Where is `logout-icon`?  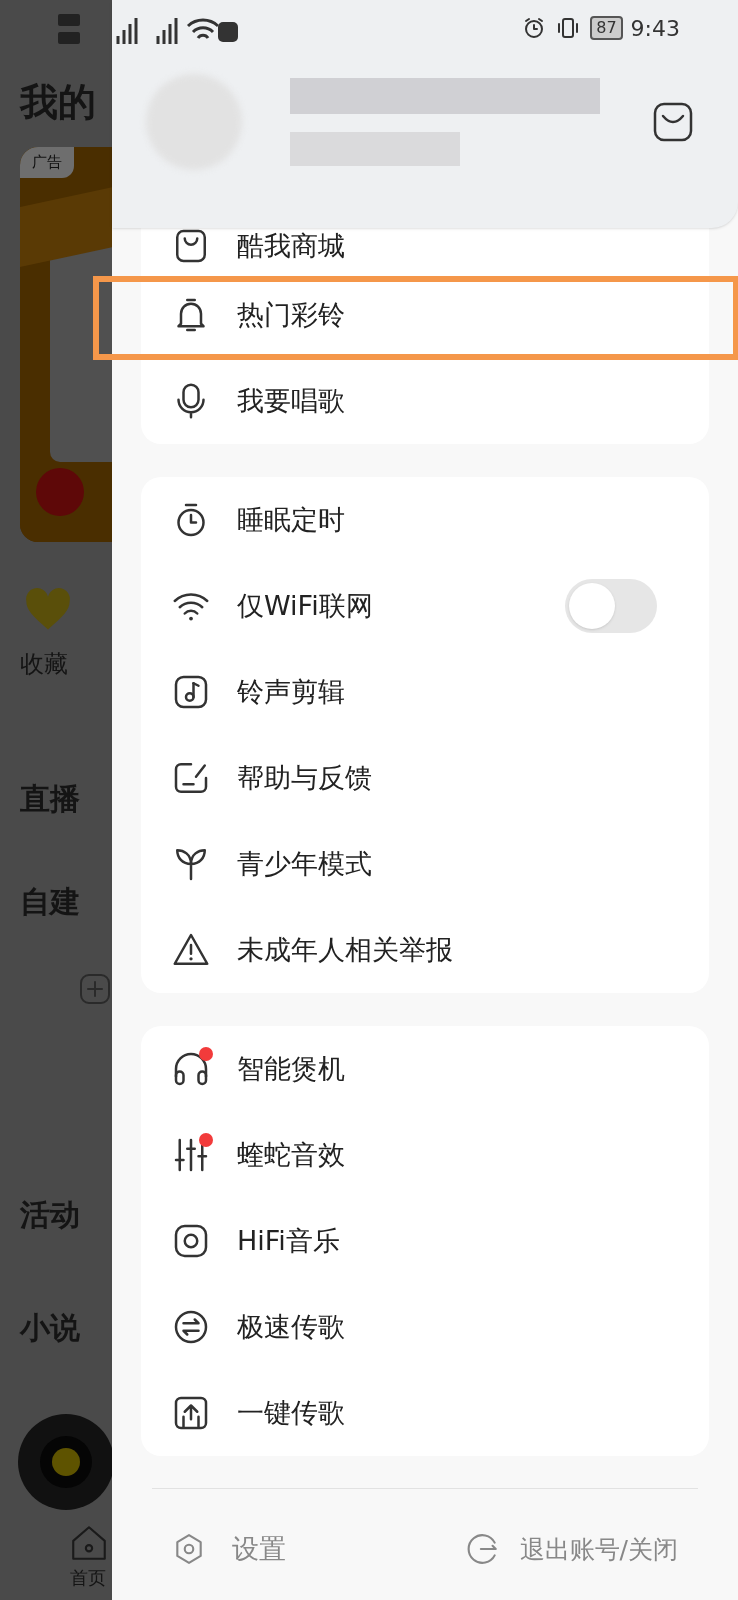 logout-icon is located at coordinates (482, 1549).